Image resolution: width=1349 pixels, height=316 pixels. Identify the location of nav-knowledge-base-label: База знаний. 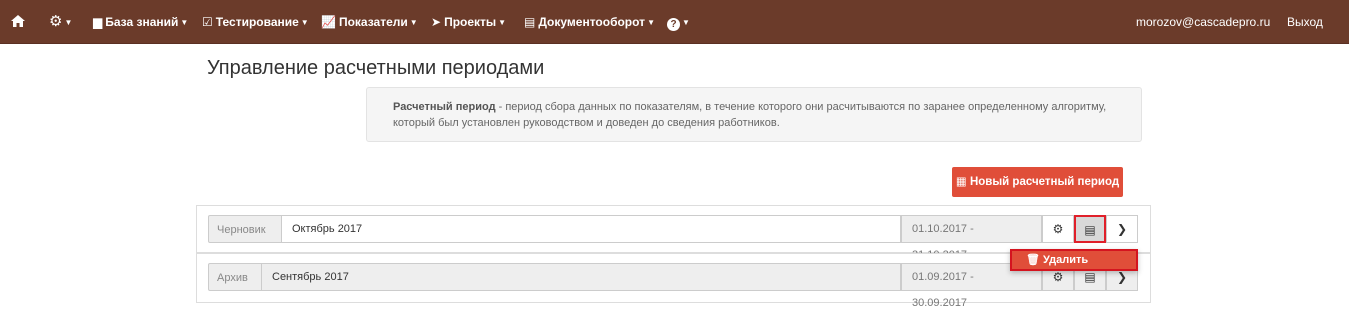
(142, 22).